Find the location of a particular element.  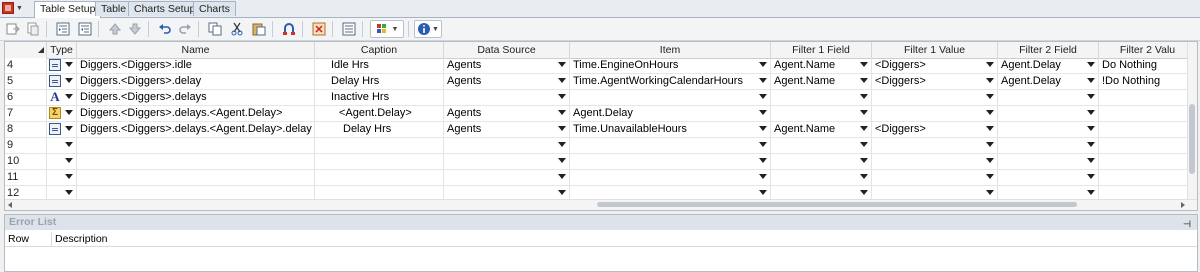

caption-cell: Idle Hrs is located at coordinates (379, 65).